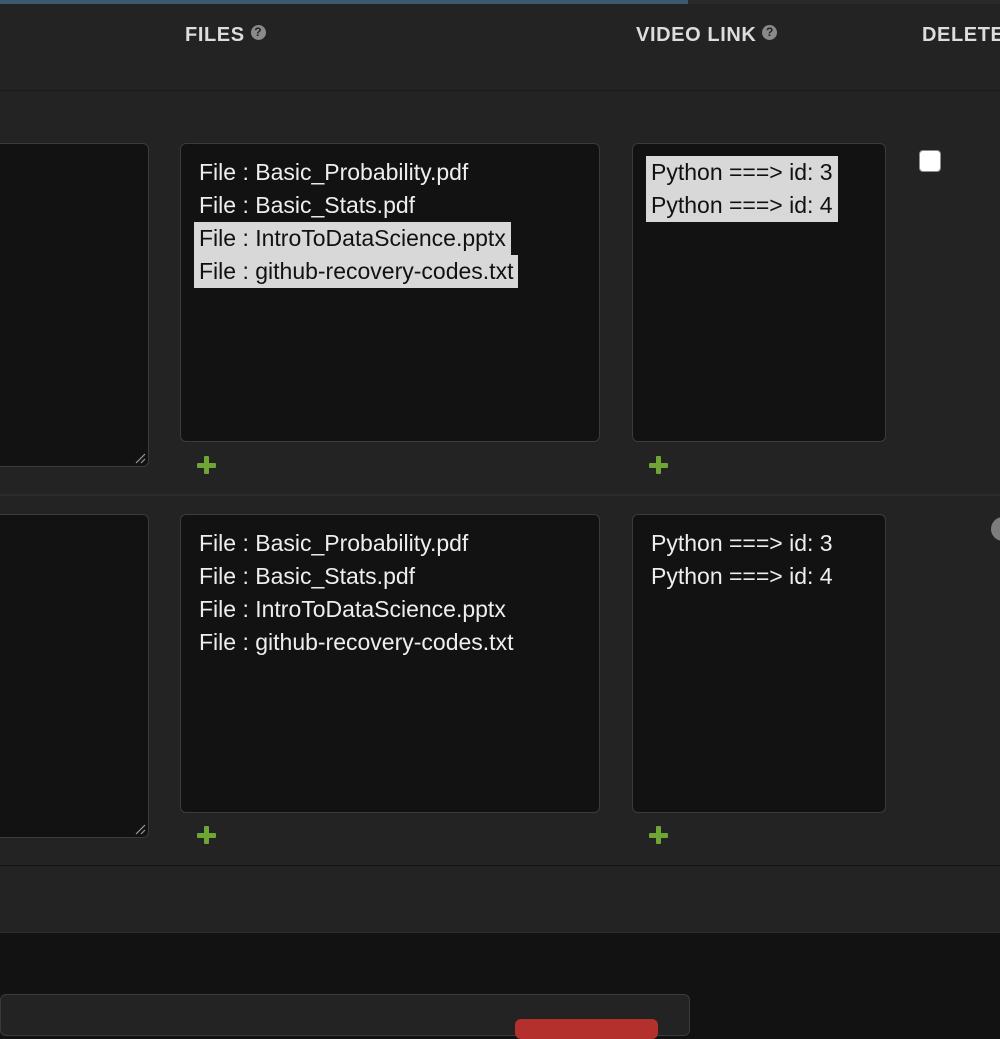 This screenshot has width=1000, height=1039. I want to click on video-option: Python ===> id: 3, so click(742, 543).